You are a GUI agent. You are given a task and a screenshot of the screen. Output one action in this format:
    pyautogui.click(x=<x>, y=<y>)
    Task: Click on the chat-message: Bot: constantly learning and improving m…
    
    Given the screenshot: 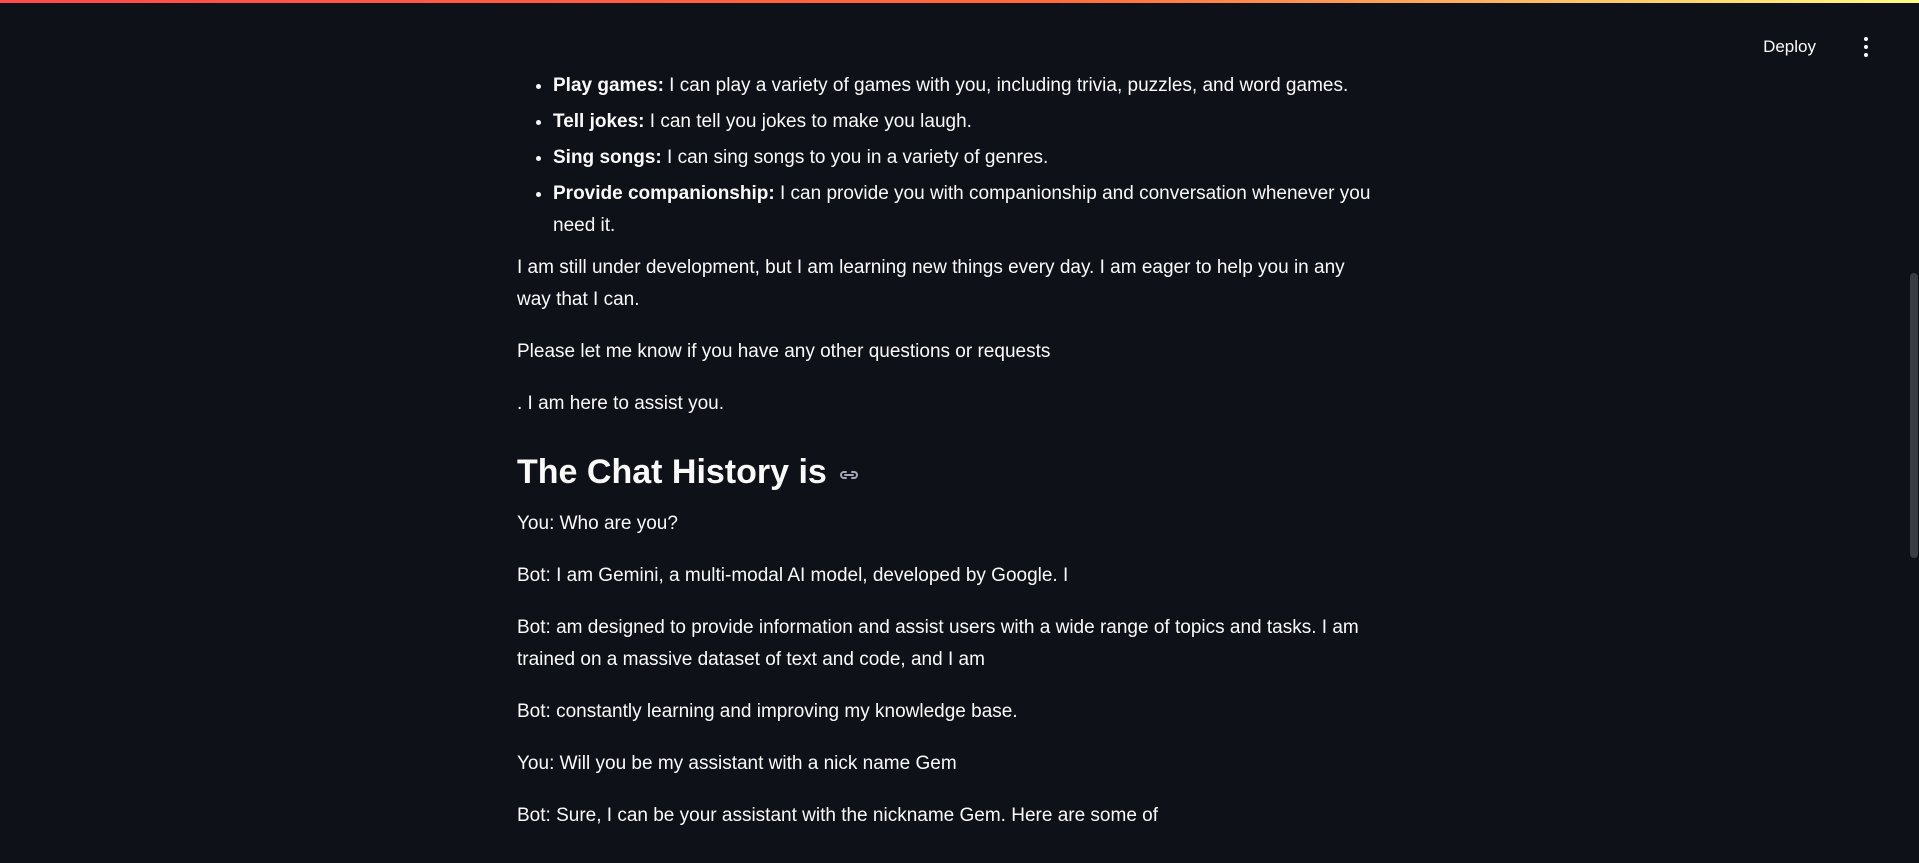 What is the action you would take?
    pyautogui.click(x=767, y=711)
    